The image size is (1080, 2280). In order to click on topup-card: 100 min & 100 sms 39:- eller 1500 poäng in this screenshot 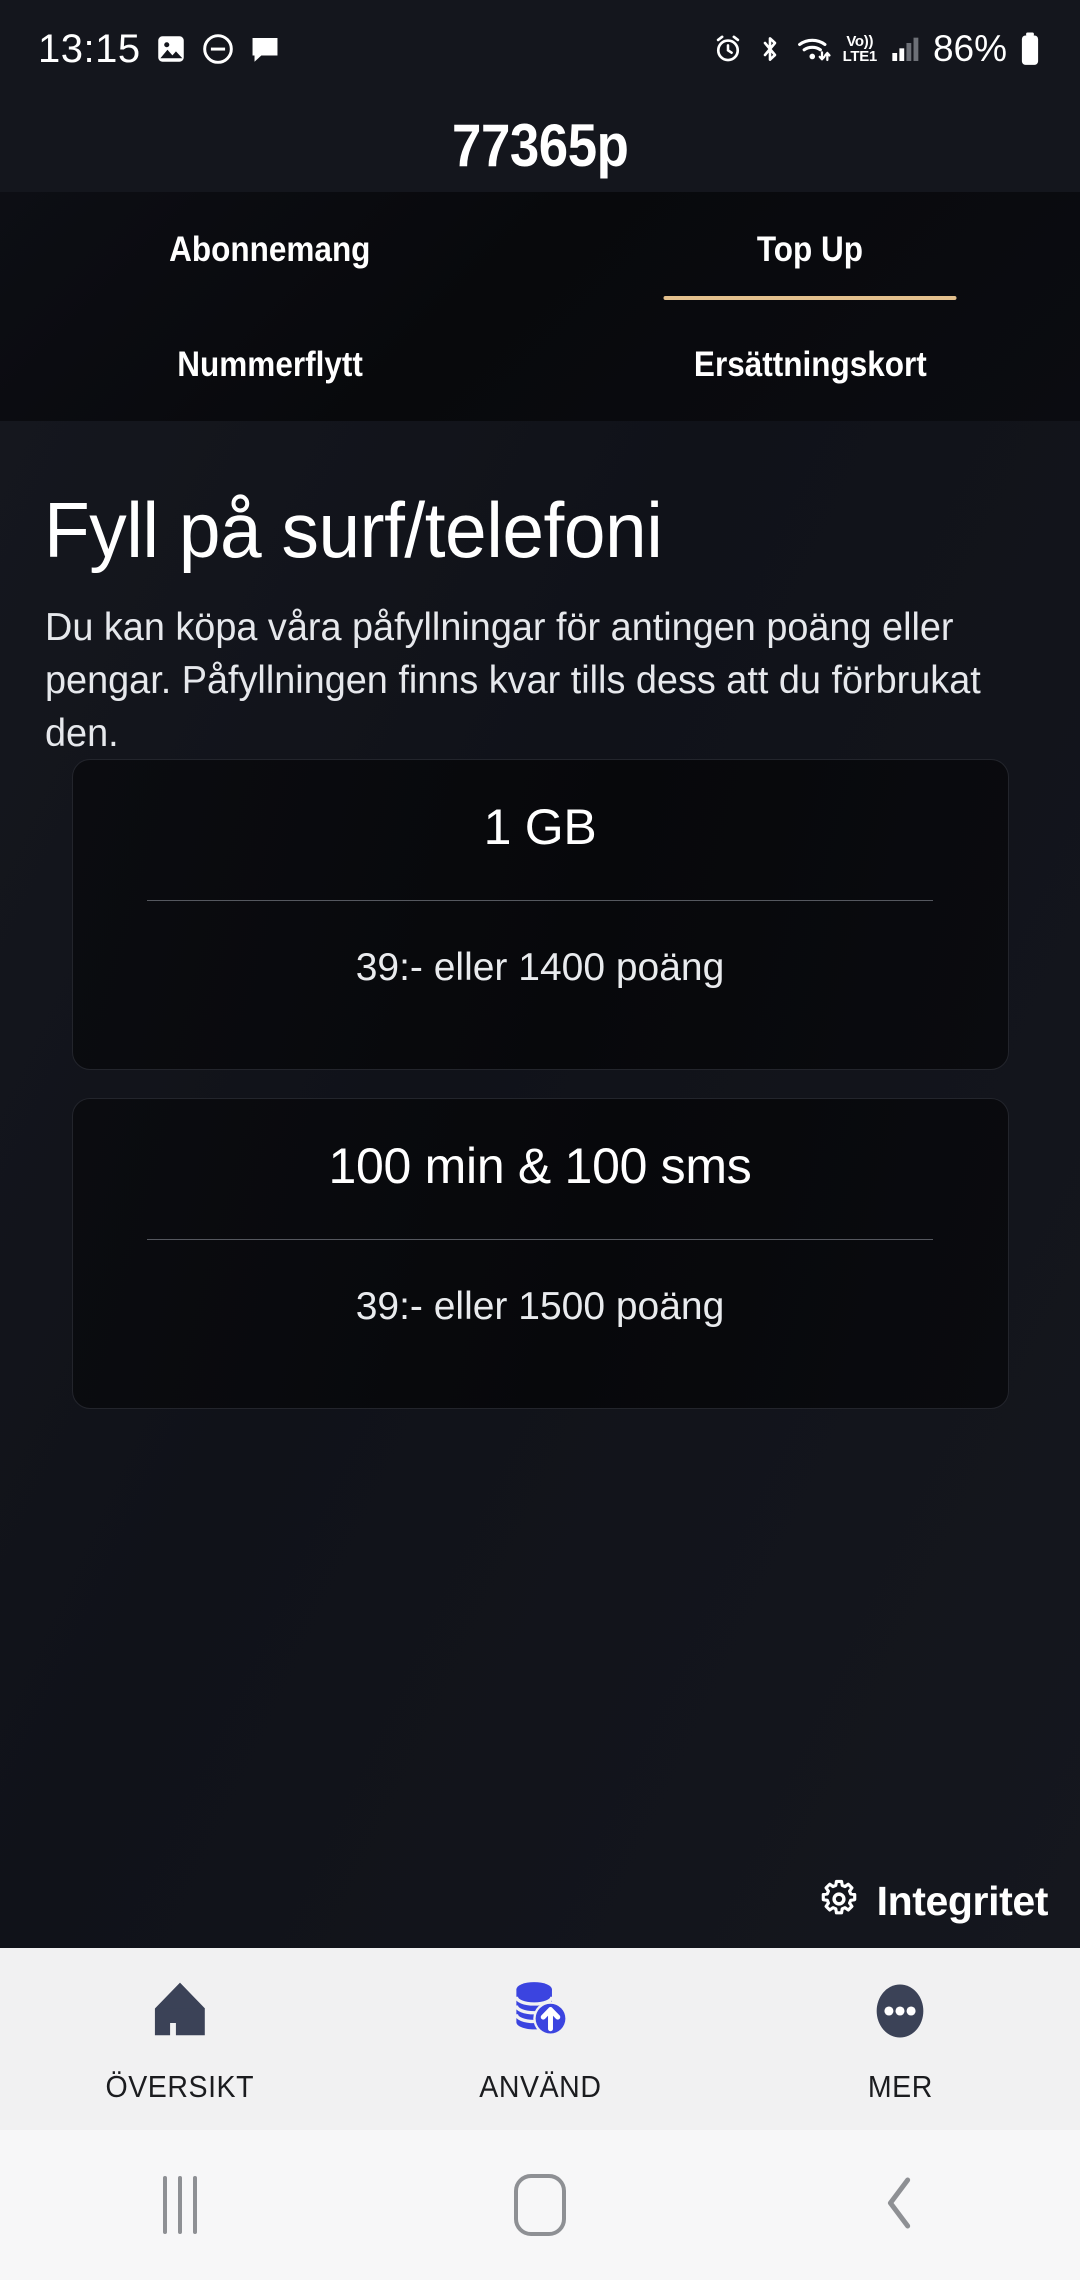, I will do `click(540, 1253)`.